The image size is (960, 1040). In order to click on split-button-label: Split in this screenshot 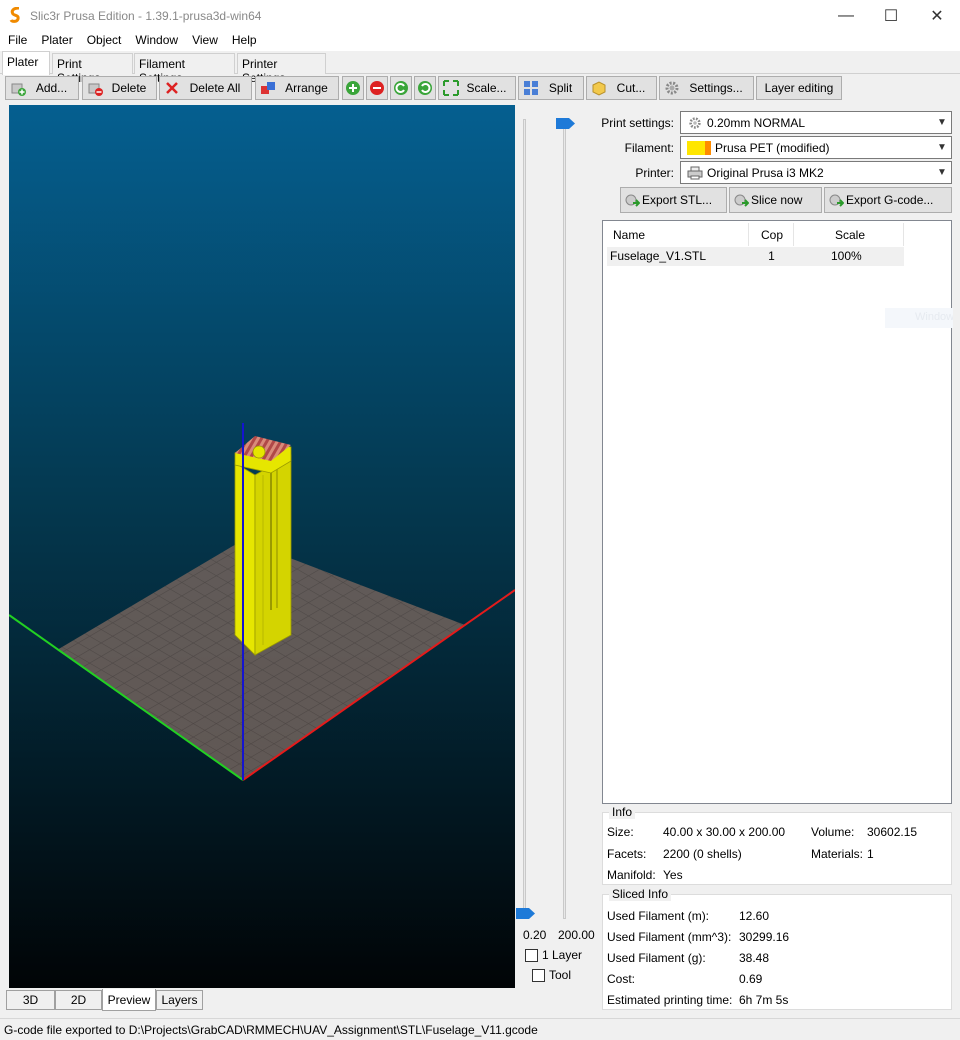, I will do `click(560, 88)`.